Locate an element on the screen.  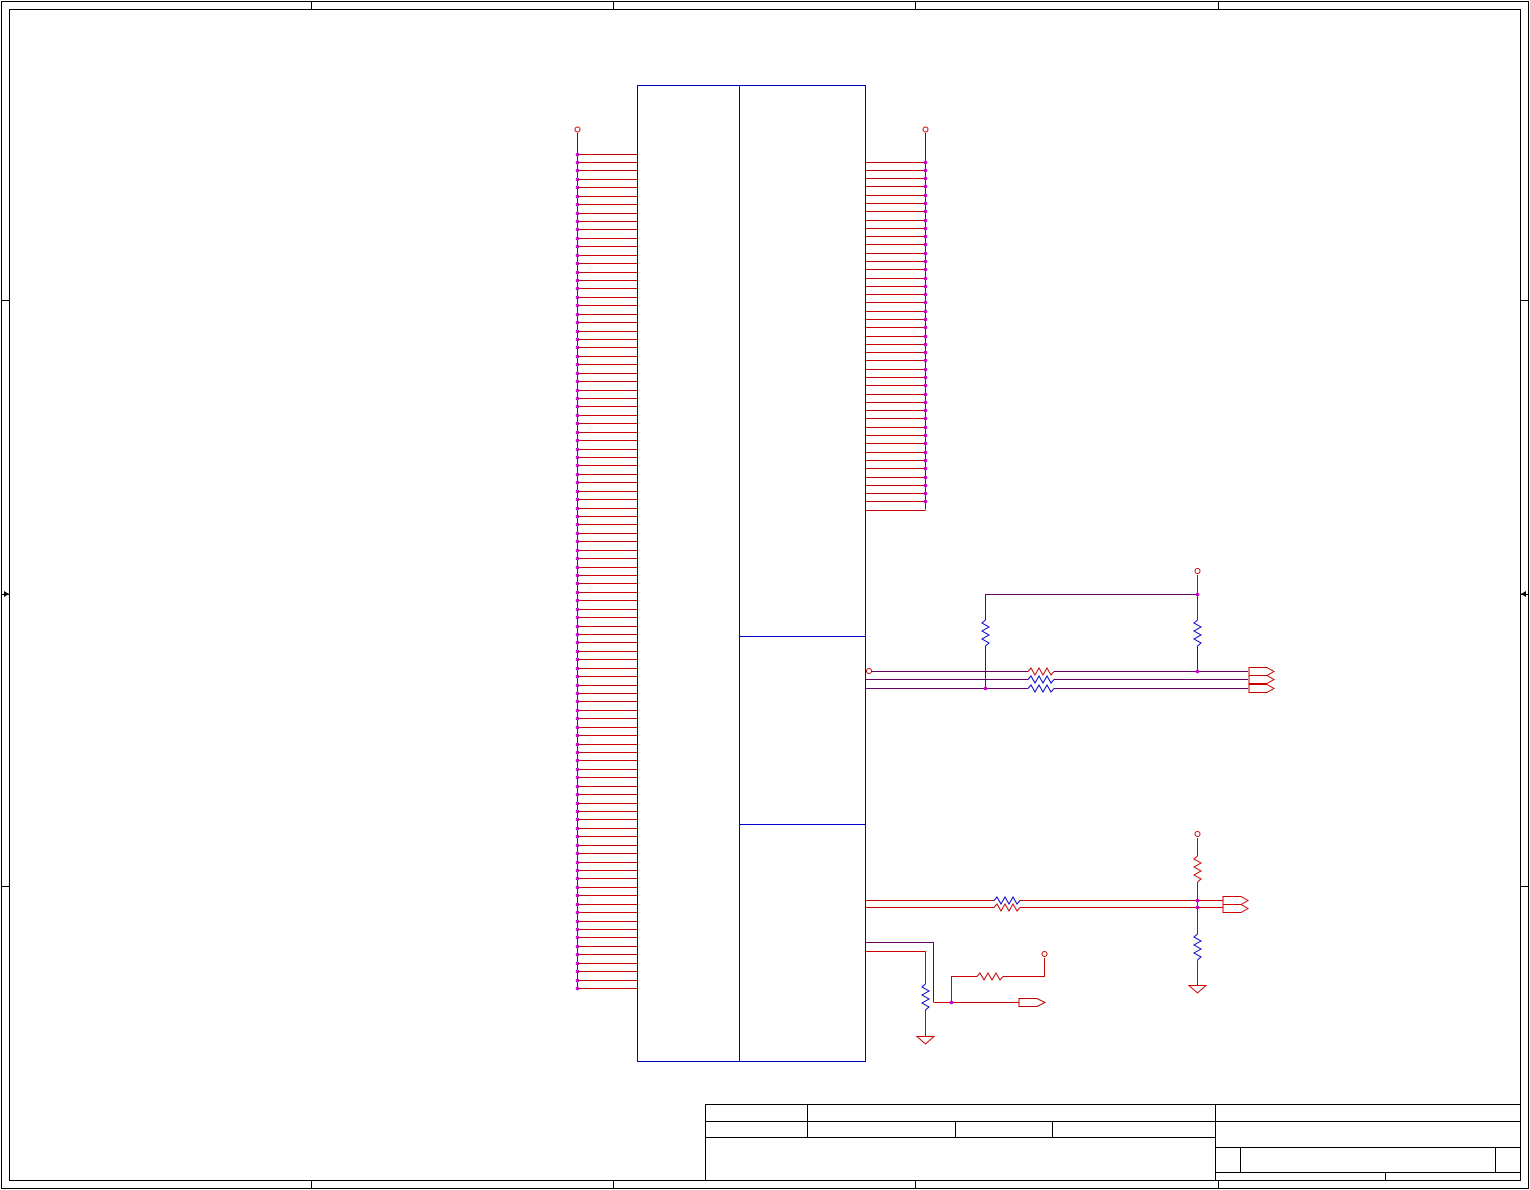
signal-group-bottom is located at coordinates (957, 993).